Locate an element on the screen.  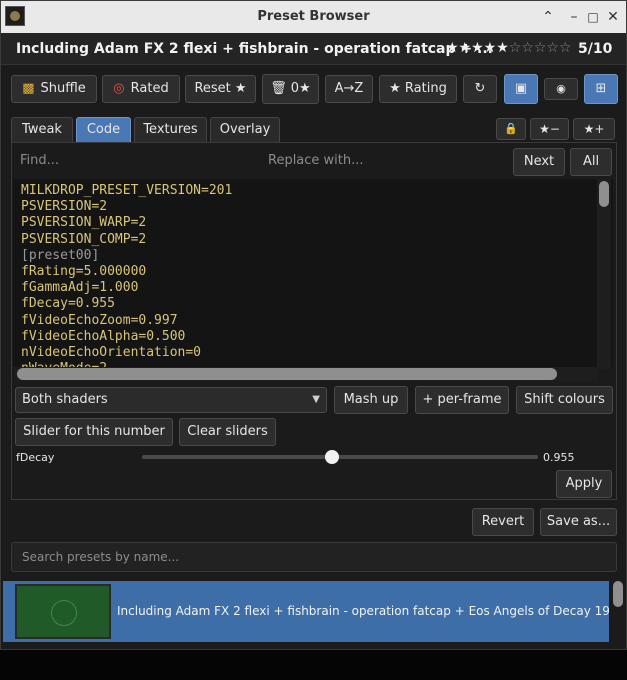
code-line: fVideoEchoAlpha=0.500 is located at coordinates (103, 336).